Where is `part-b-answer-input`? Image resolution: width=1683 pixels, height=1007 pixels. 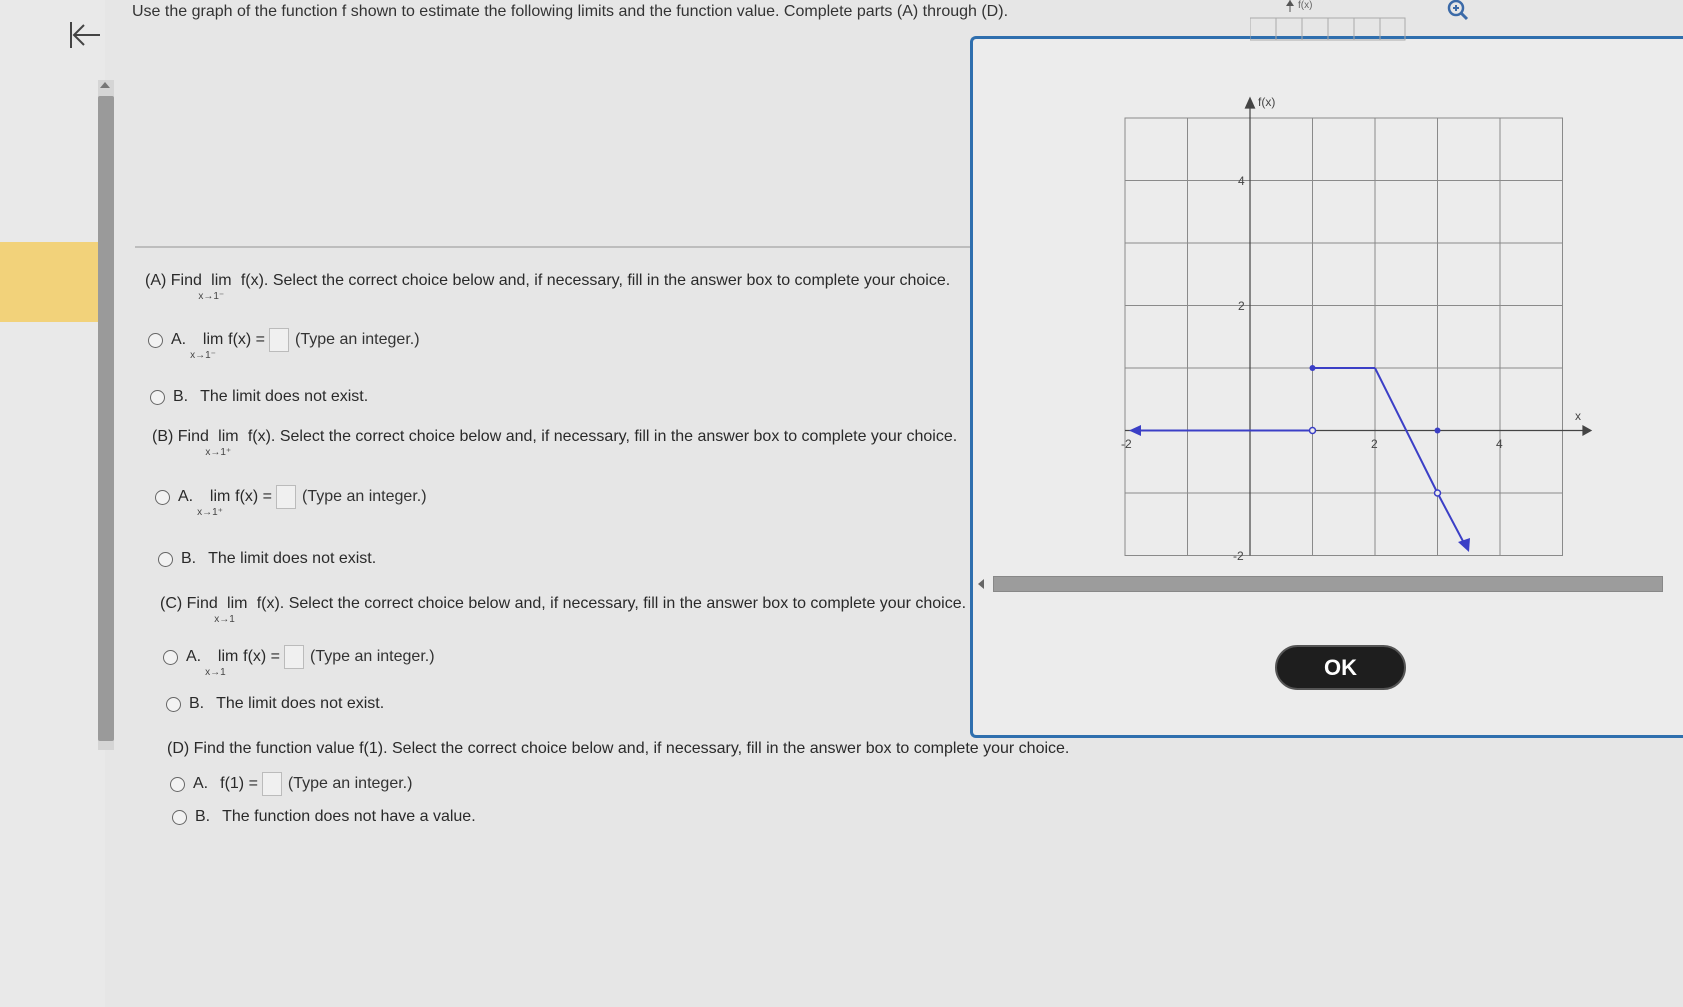 part-b-answer-input is located at coordinates (286, 497).